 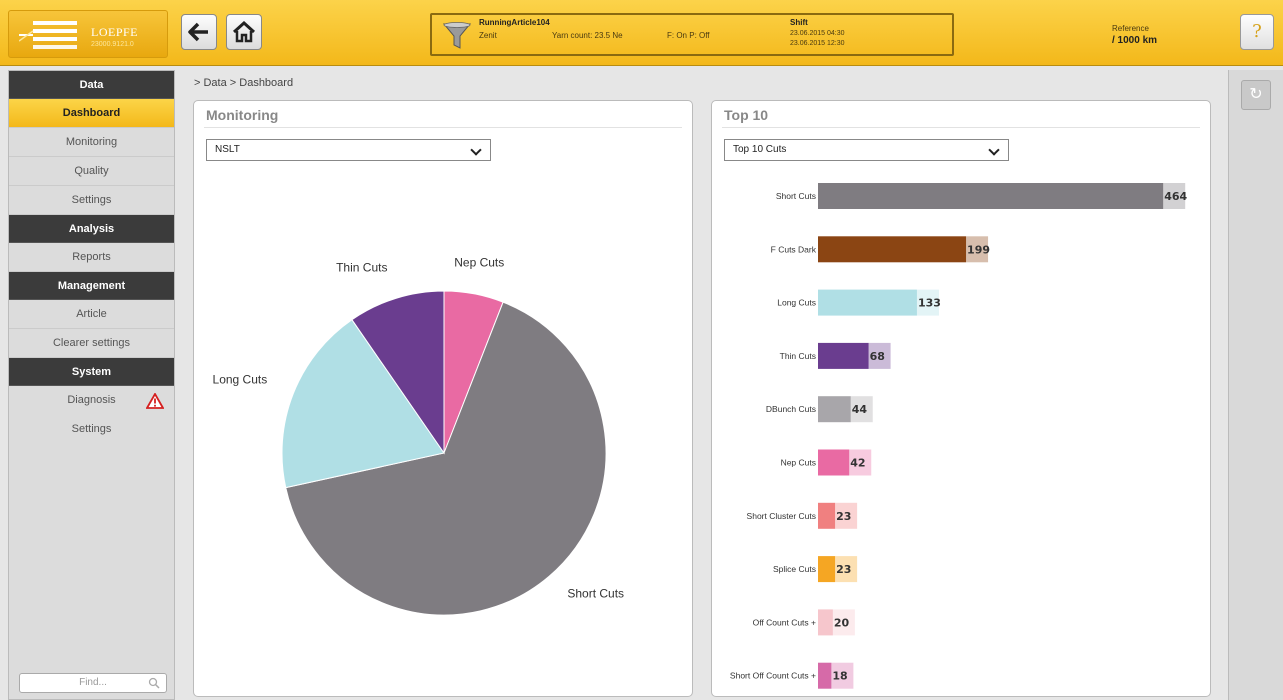 What do you see at coordinates (834, 409) in the screenshot?
I see `bar-dbunch-cuts` at bounding box center [834, 409].